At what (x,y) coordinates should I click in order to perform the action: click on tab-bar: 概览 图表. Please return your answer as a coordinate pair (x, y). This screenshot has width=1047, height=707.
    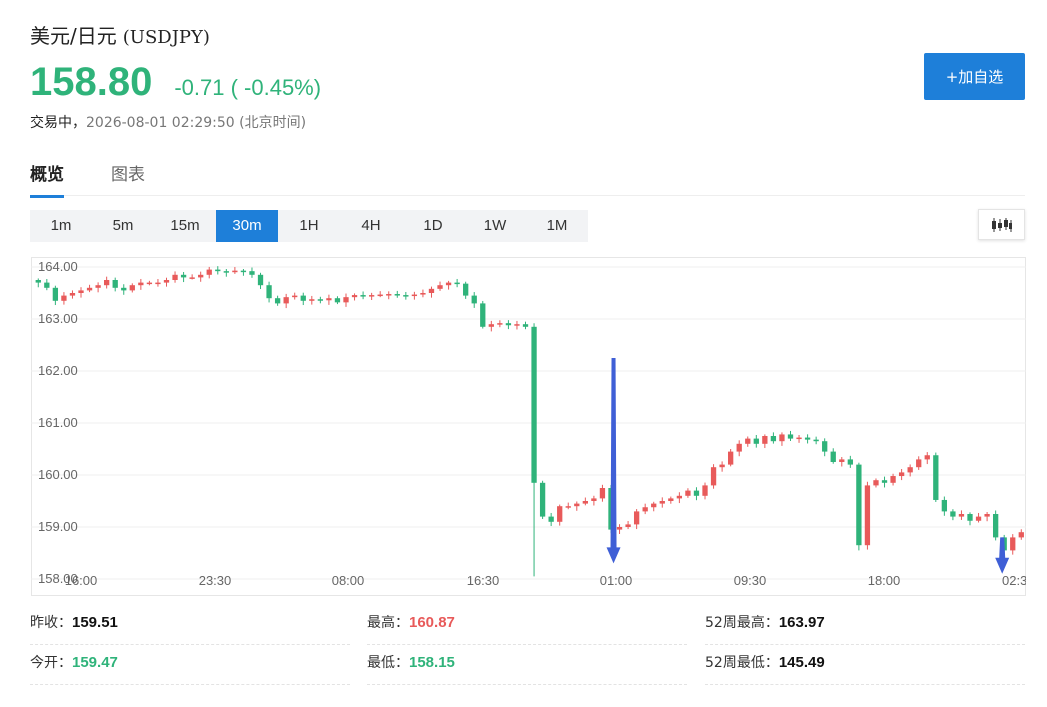
    Looking at the image, I should click on (527, 179).